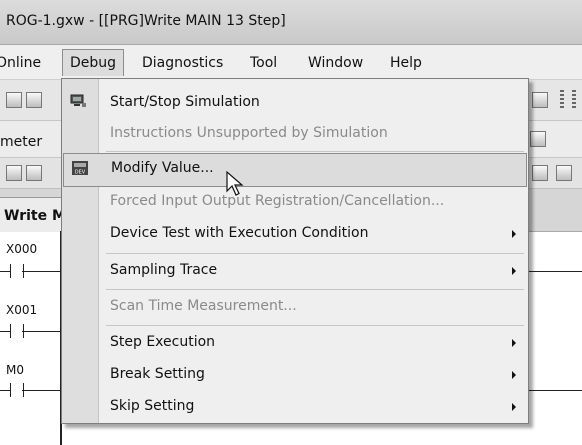  I want to click on menu-item-label: Break Setting, so click(157, 374).